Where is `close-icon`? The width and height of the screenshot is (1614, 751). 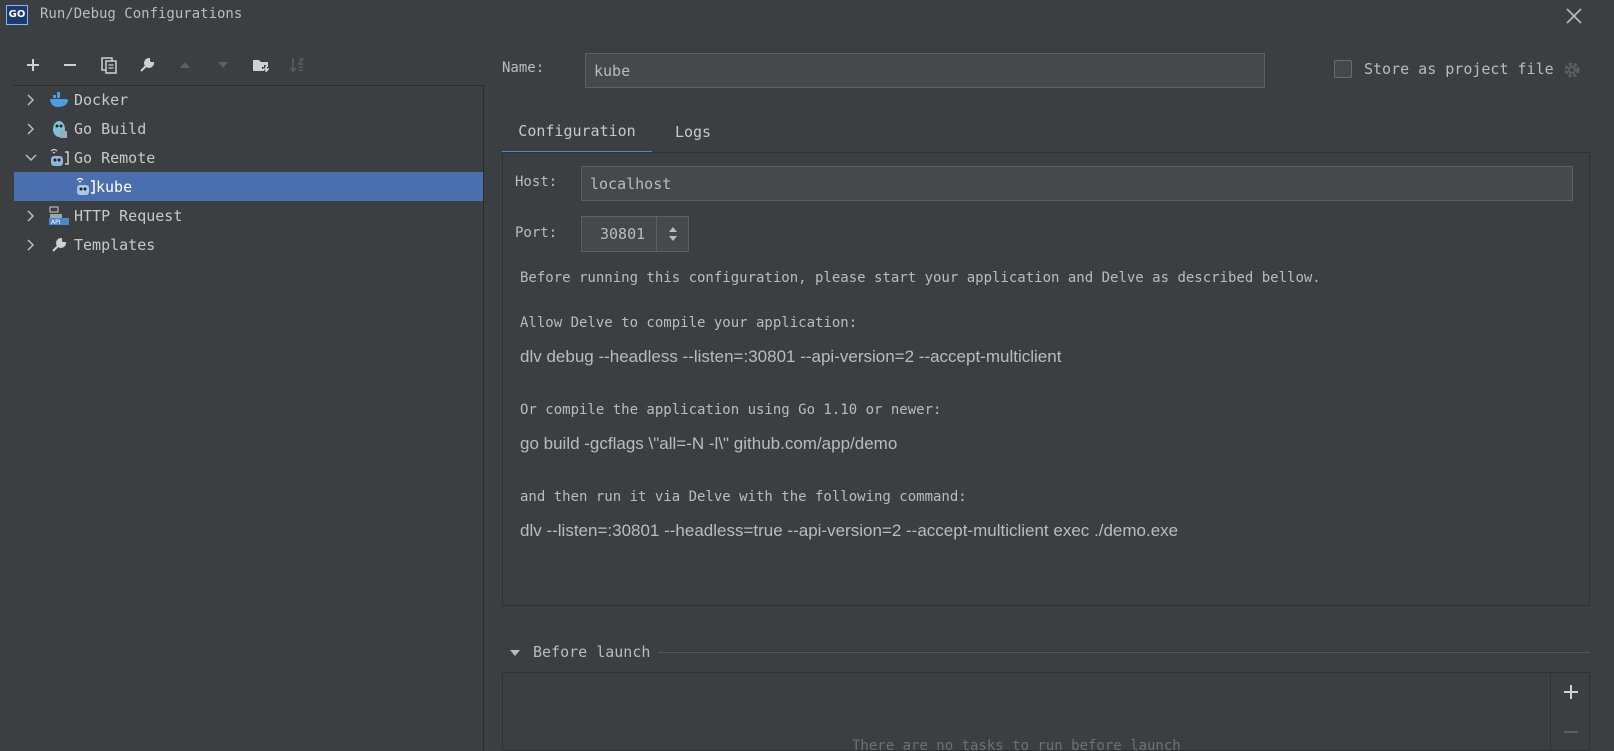 close-icon is located at coordinates (1574, 16).